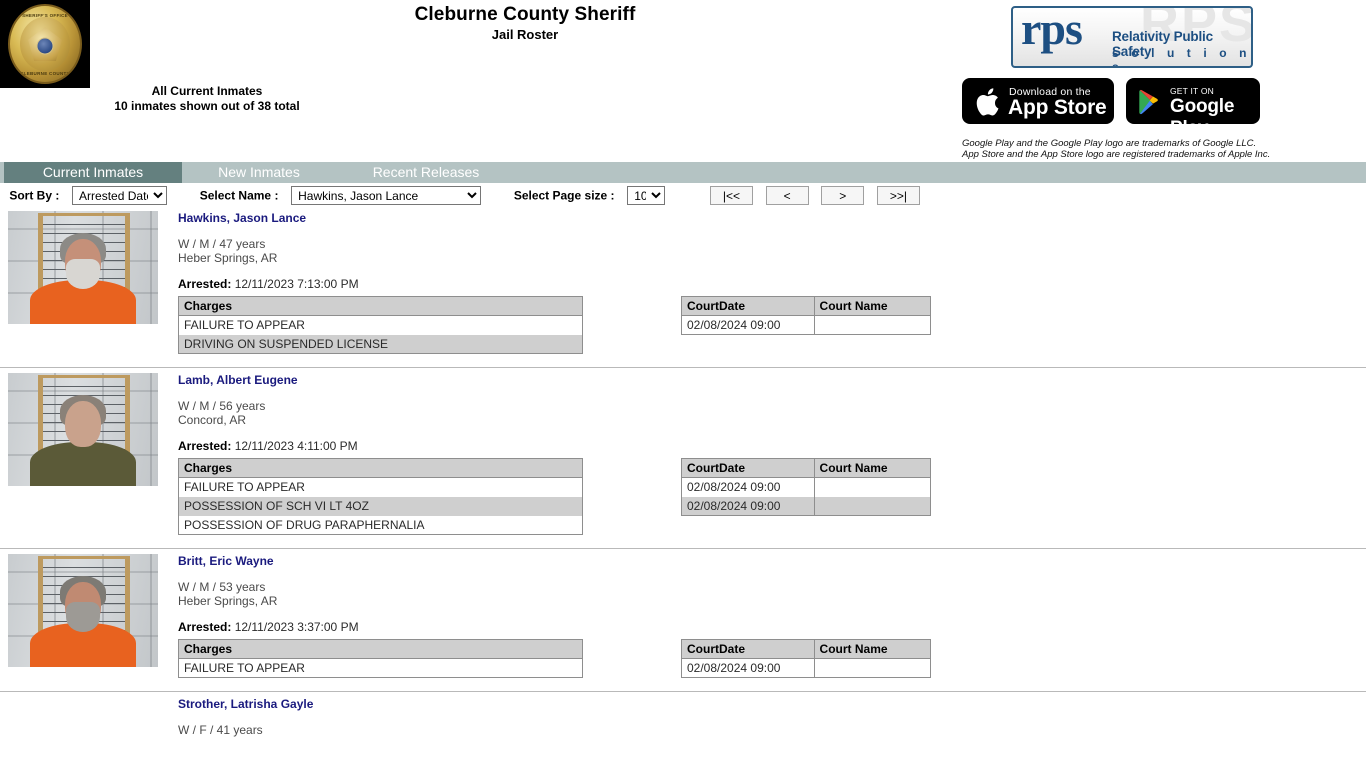 The width and height of the screenshot is (1366, 768). I want to click on page-title: Cleburne County Sheriff, so click(525, 14).